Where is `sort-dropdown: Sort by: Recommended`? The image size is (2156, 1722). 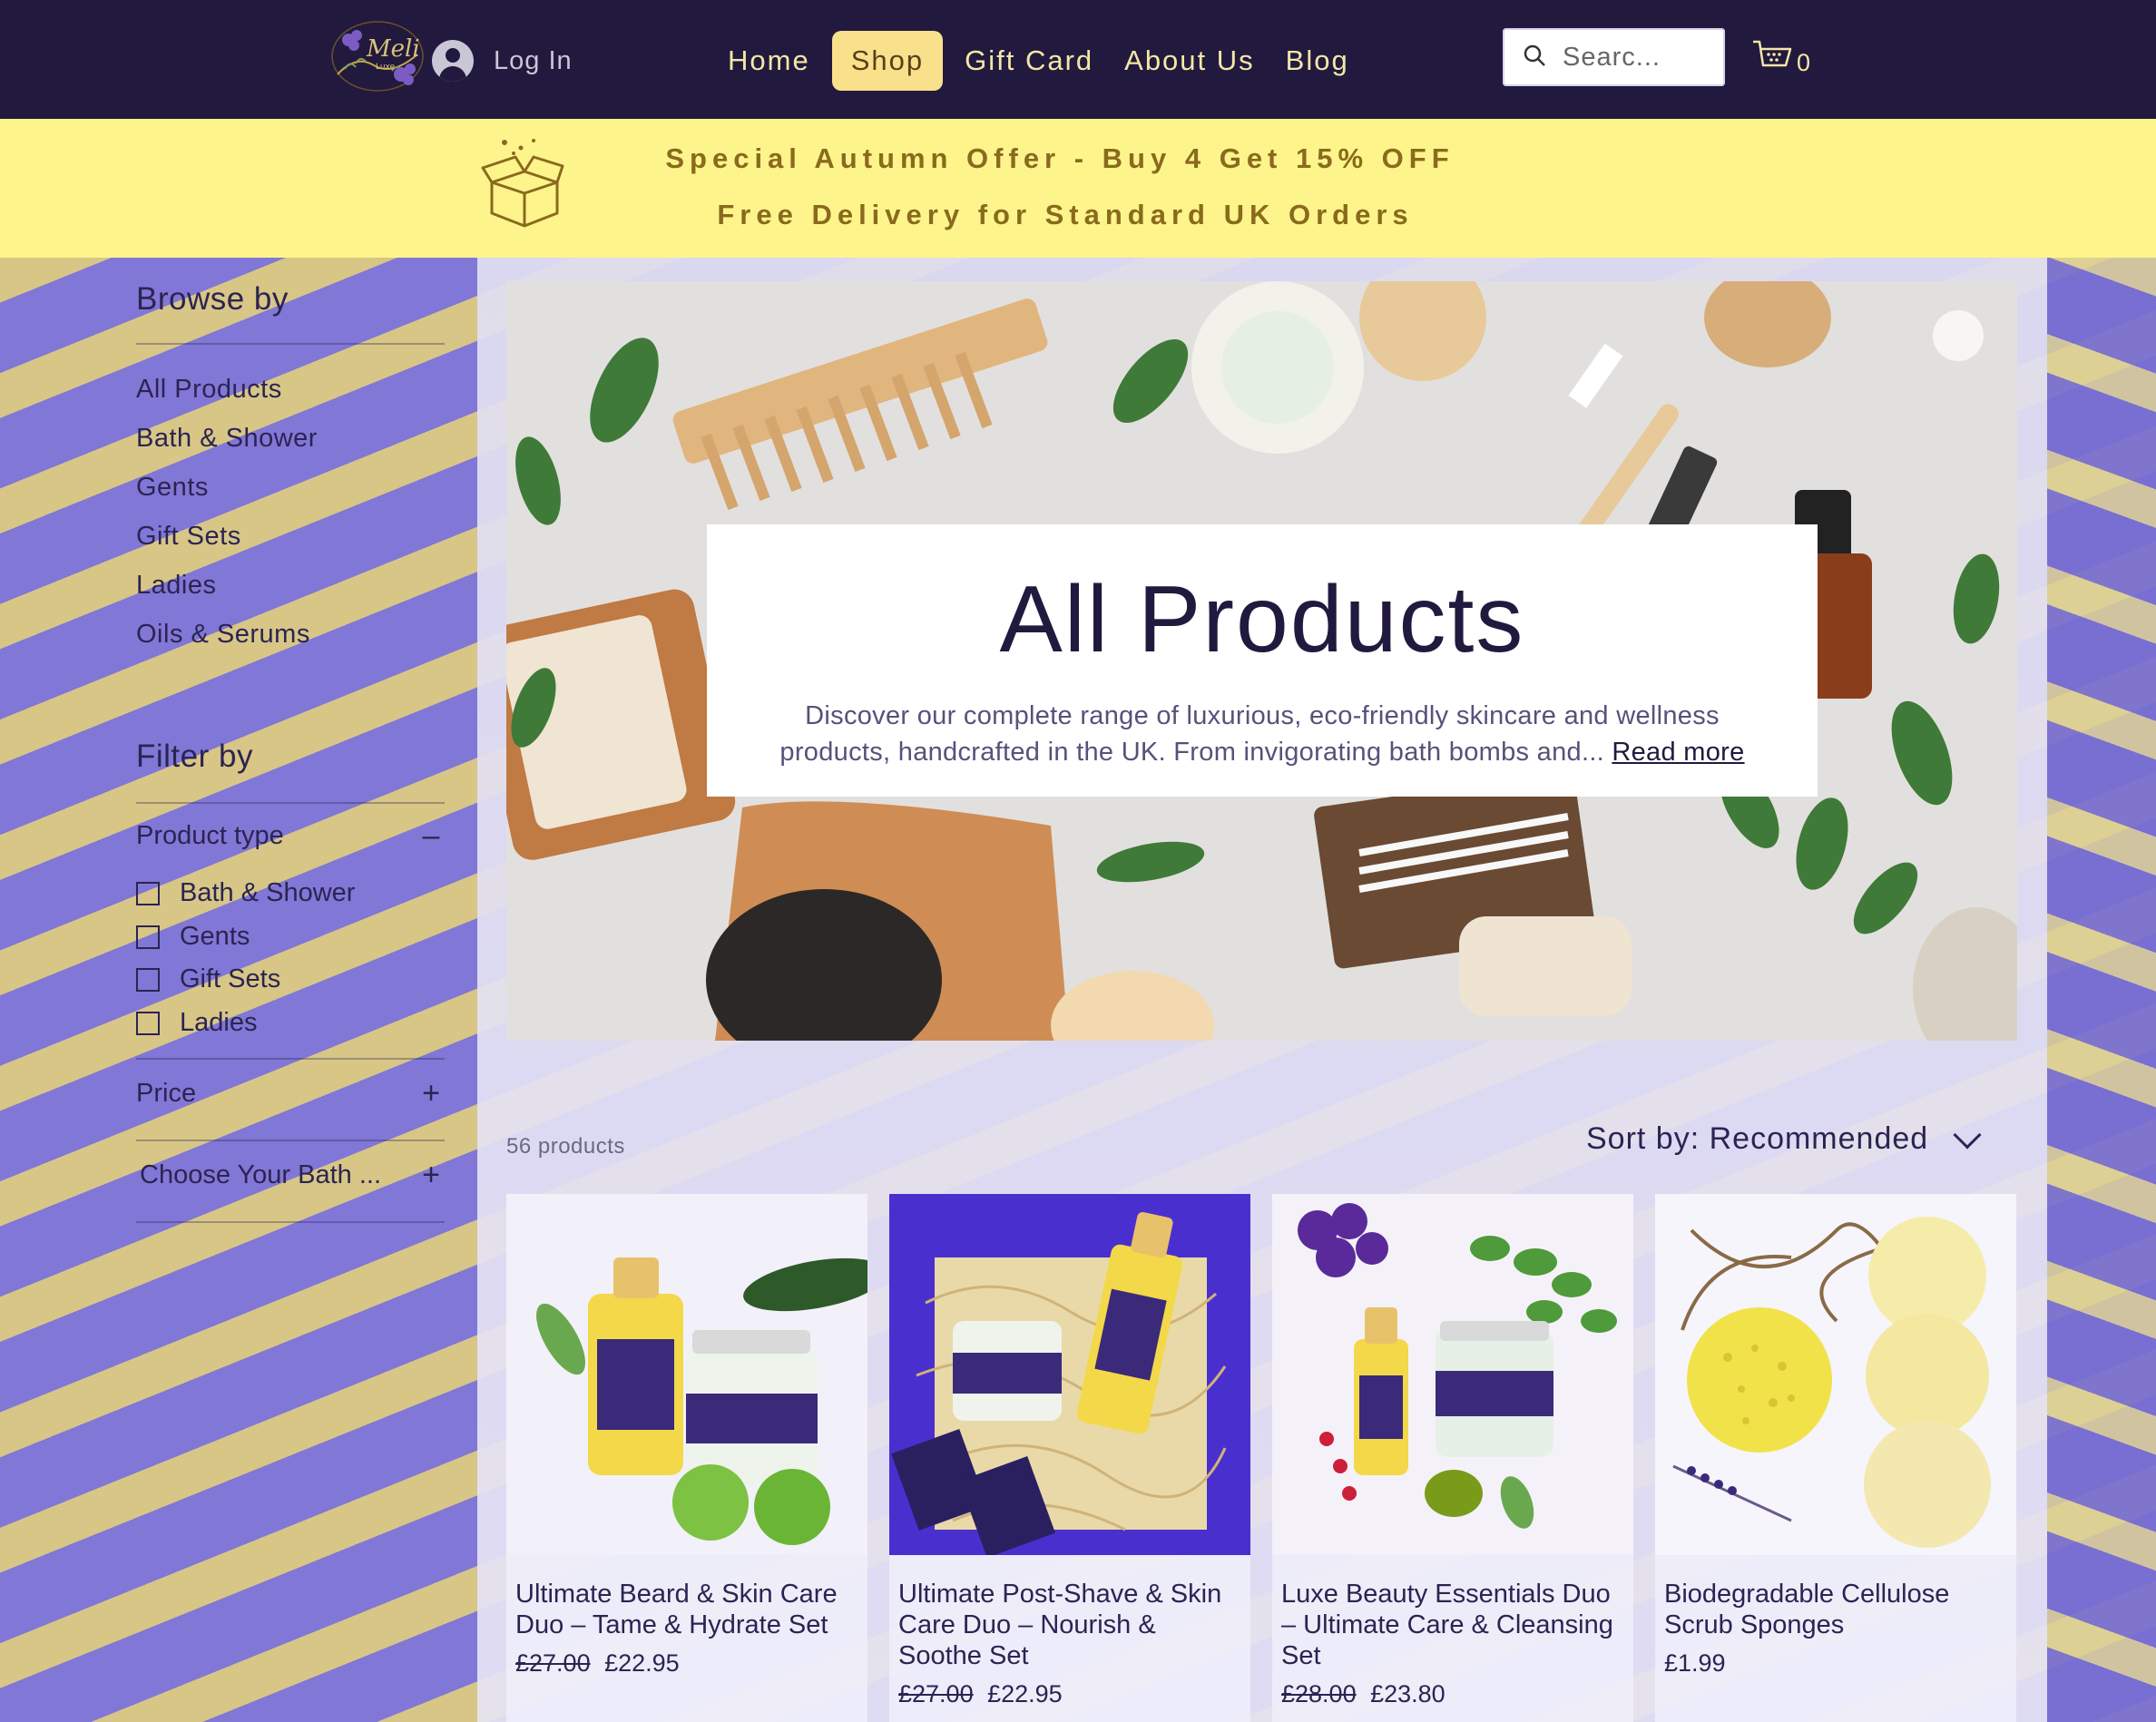
sort-dropdown: Sort by: Recommended is located at coordinates (1784, 1138).